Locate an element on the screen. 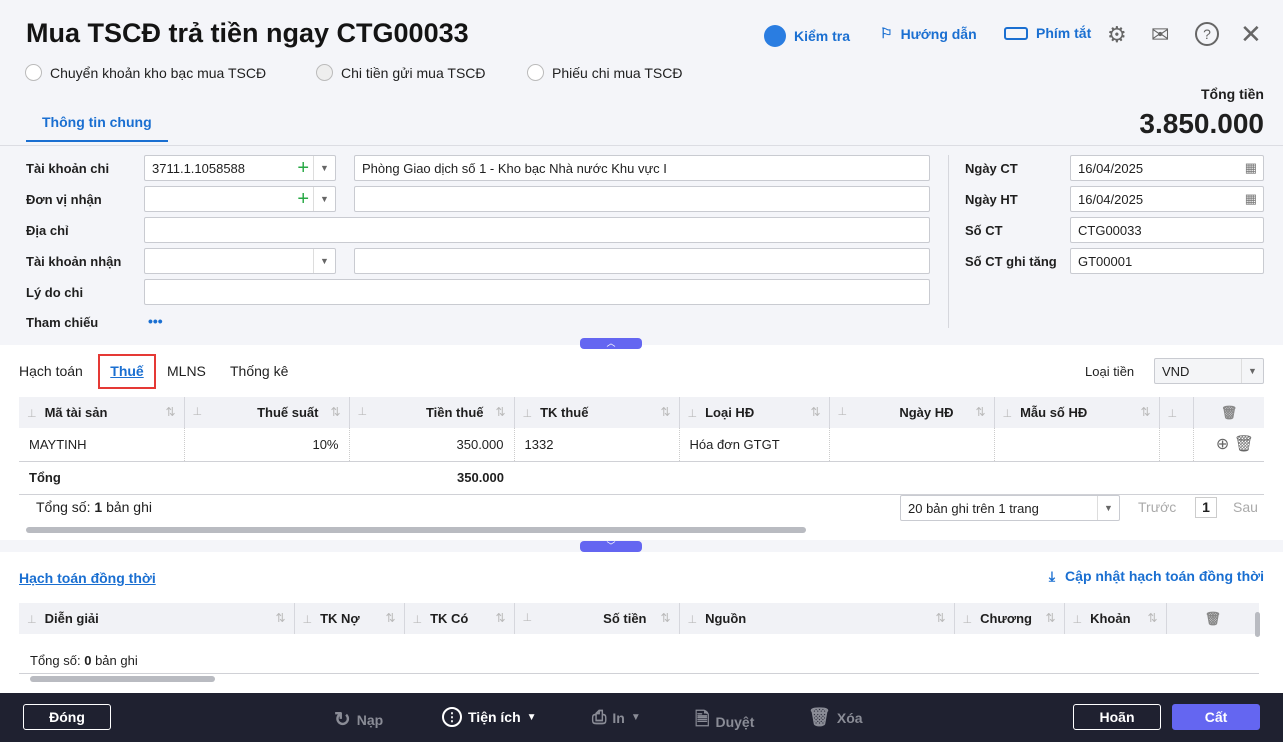 The height and width of the screenshot is (742, 1283). tab-general: Thông tin chung is located at coordinates (97, 123).